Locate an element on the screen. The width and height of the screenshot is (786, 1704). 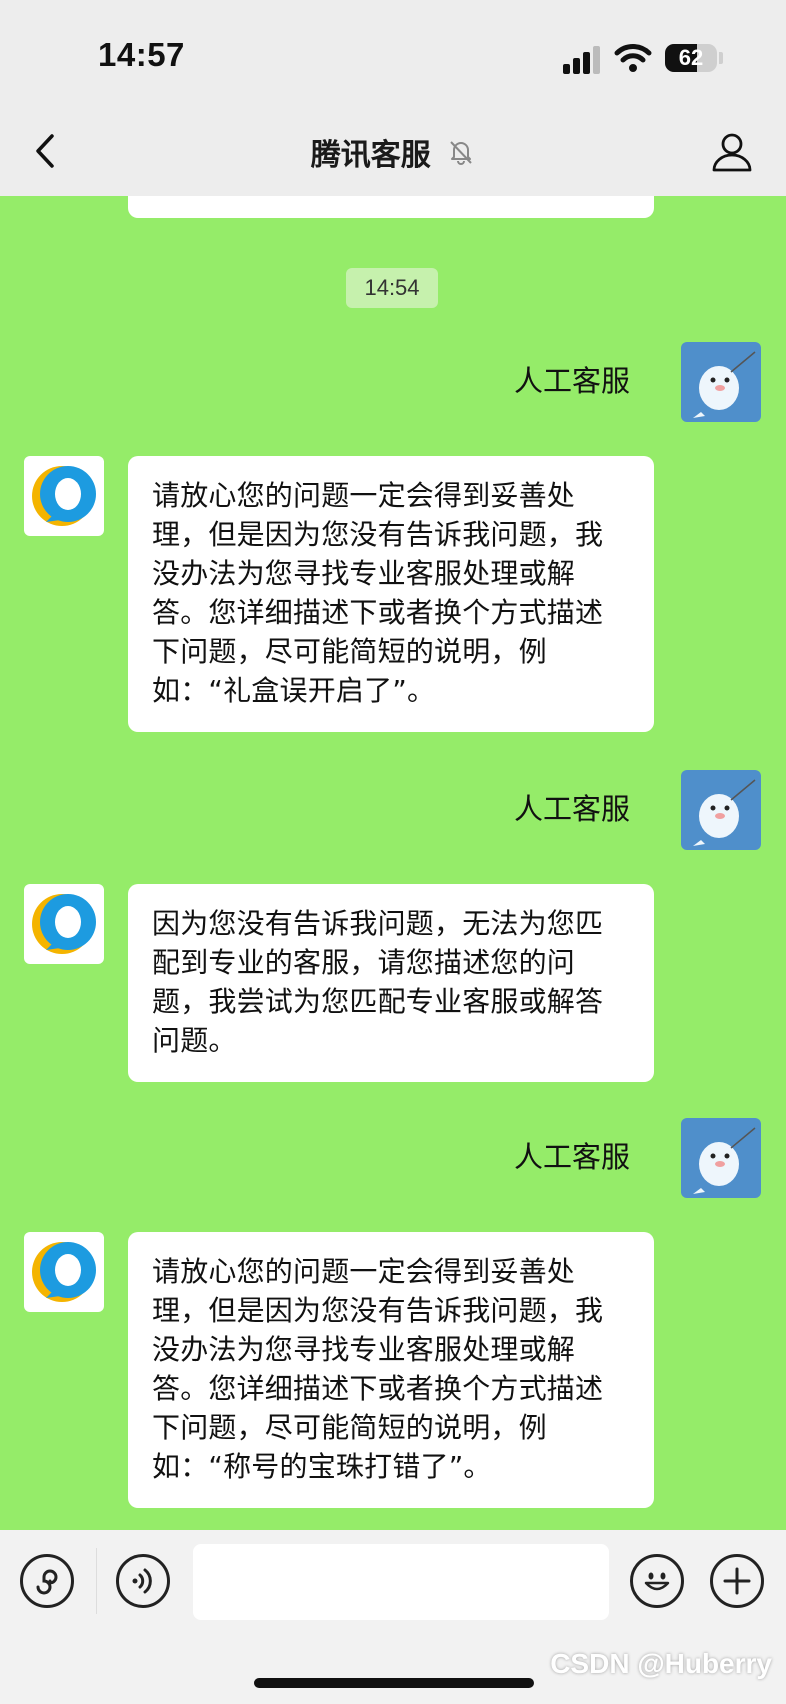
mini-program-icon is located at coordinates (47, 1582).